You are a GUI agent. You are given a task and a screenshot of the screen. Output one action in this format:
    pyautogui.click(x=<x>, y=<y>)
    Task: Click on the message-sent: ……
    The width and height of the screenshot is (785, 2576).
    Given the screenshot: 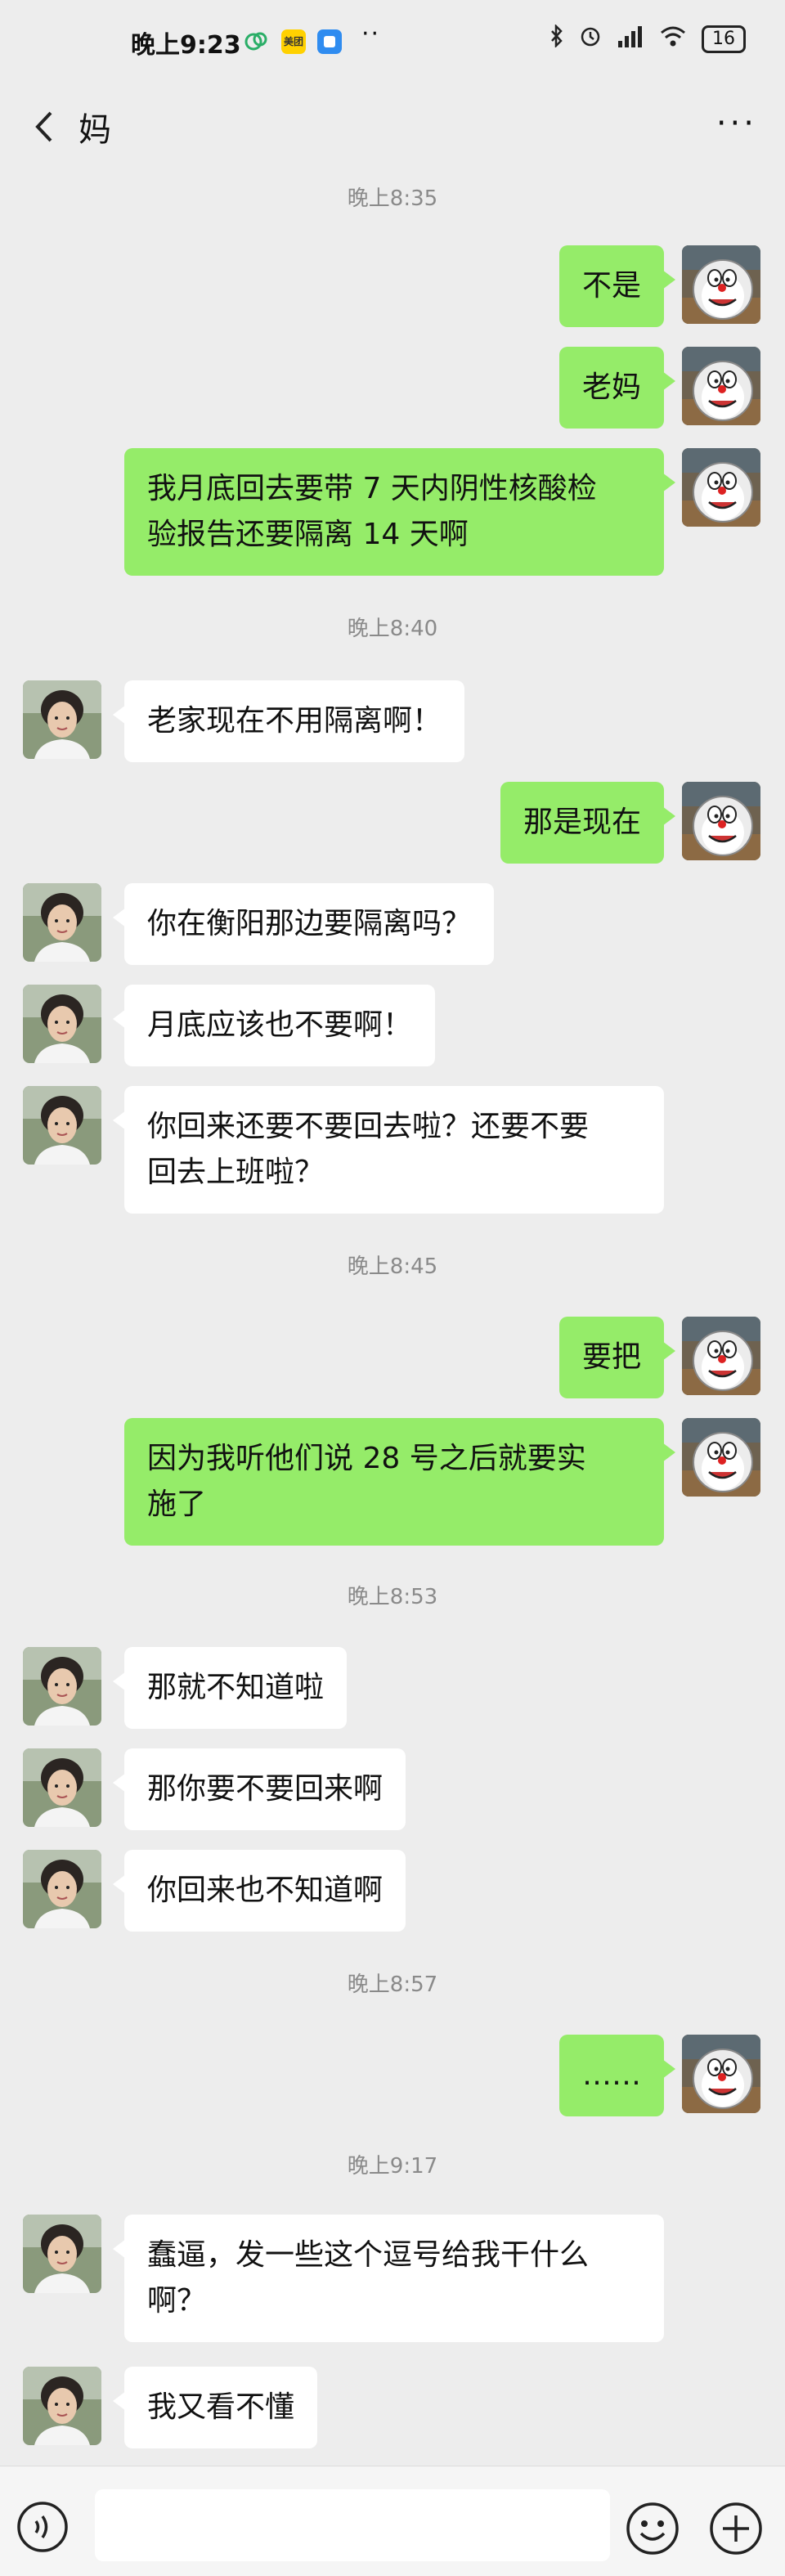 What is the action you would take?
    pyautogui.click(x=617, y=2075)
    